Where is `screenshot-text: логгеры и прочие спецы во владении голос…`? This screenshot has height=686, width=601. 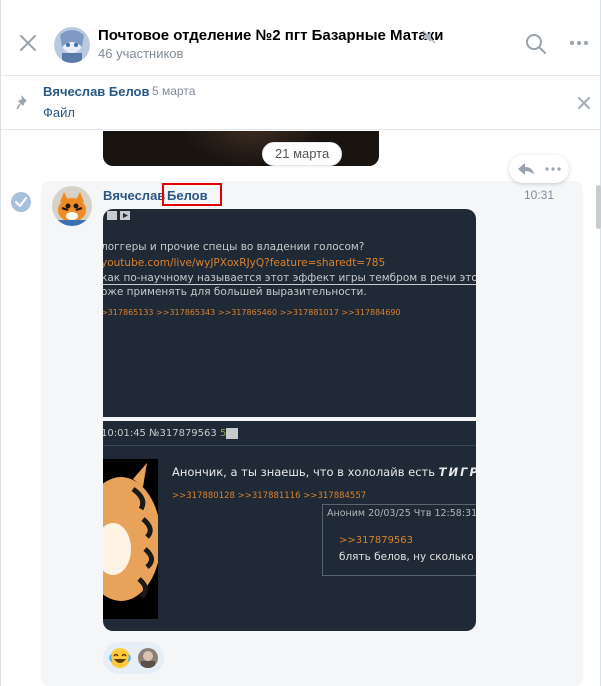
screenshot-text: логгеры и прочие спецы во владении голос… is located at coordinates (234, 247).